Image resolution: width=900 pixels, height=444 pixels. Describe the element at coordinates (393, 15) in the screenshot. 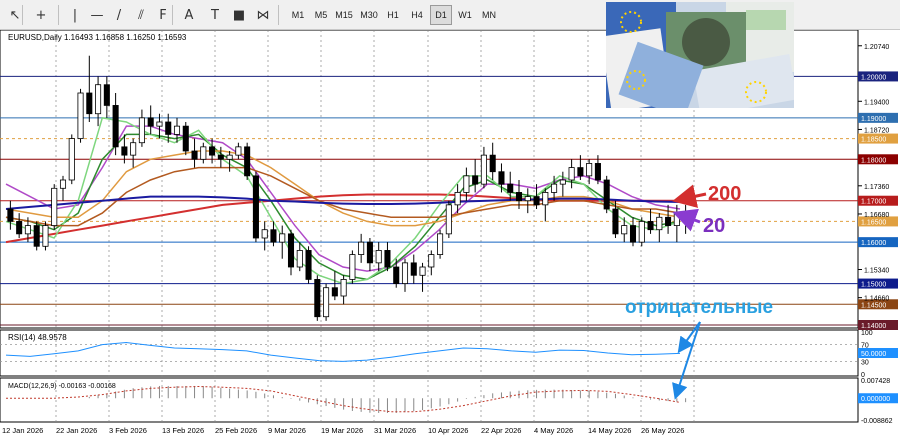

I see `timeframe-h1: H1` at that location.